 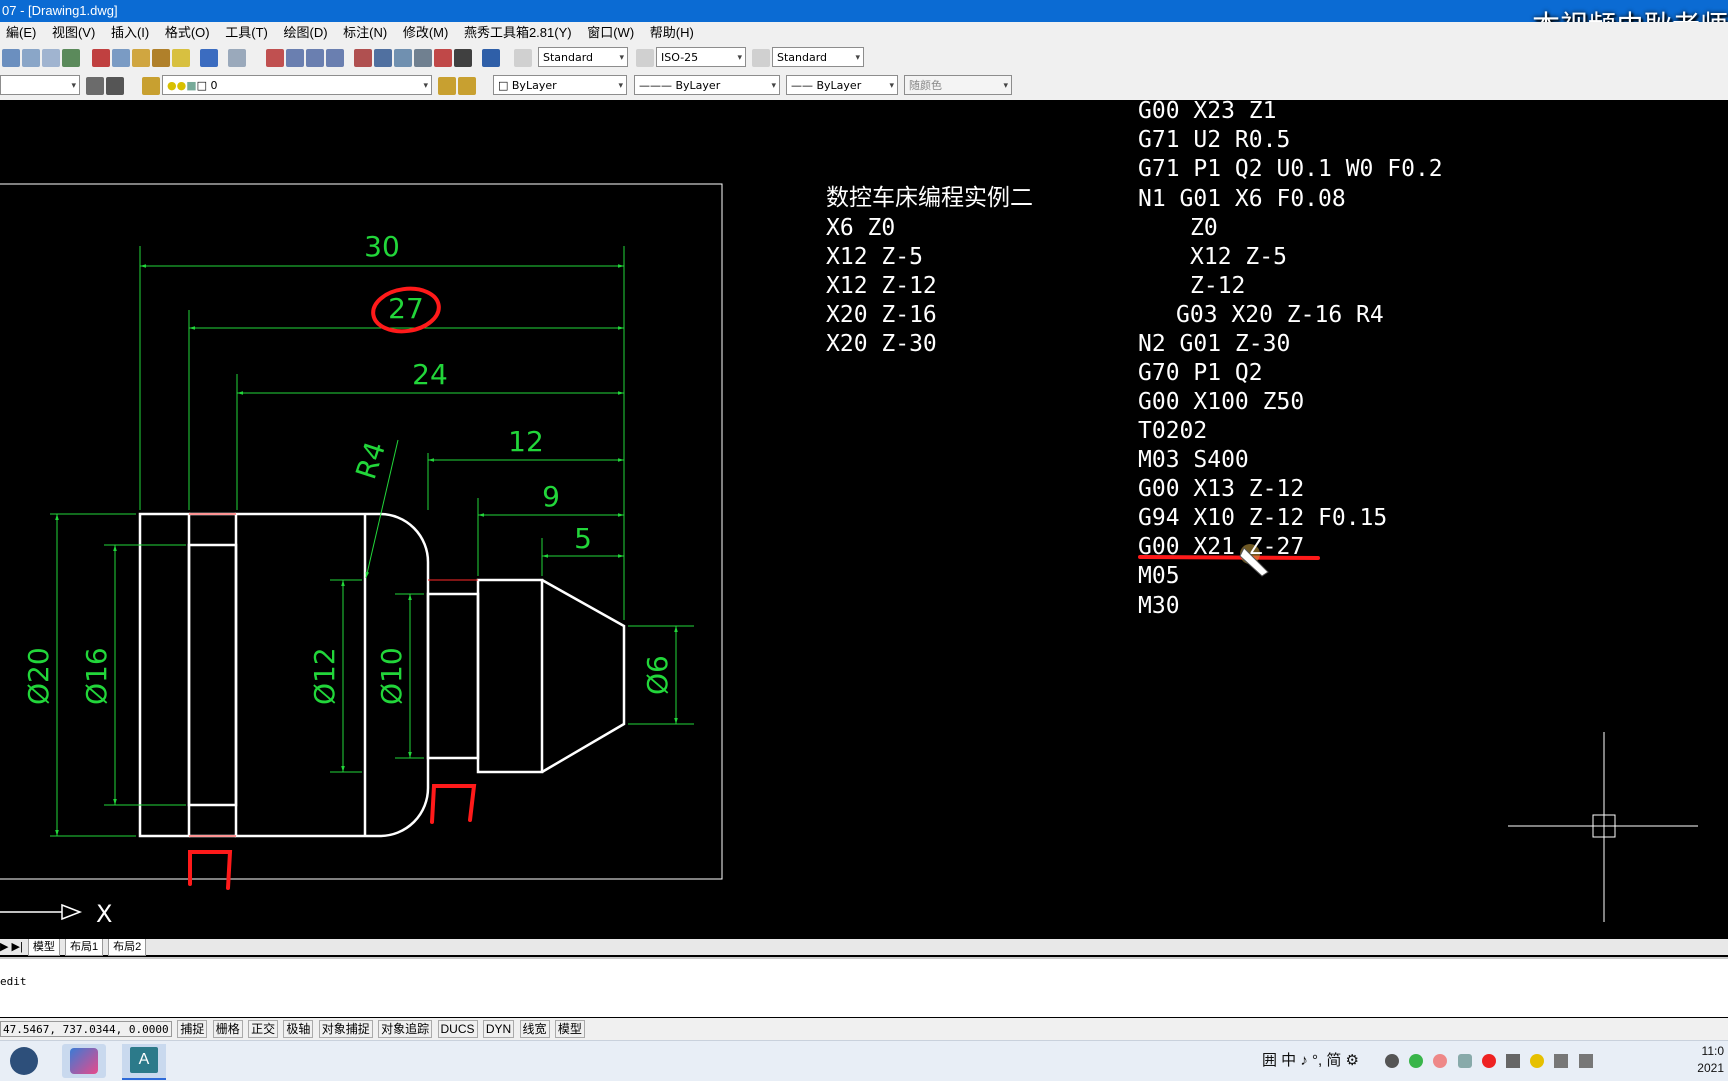 I want to click on program-line: Z0, so click(x=1204, y=228).